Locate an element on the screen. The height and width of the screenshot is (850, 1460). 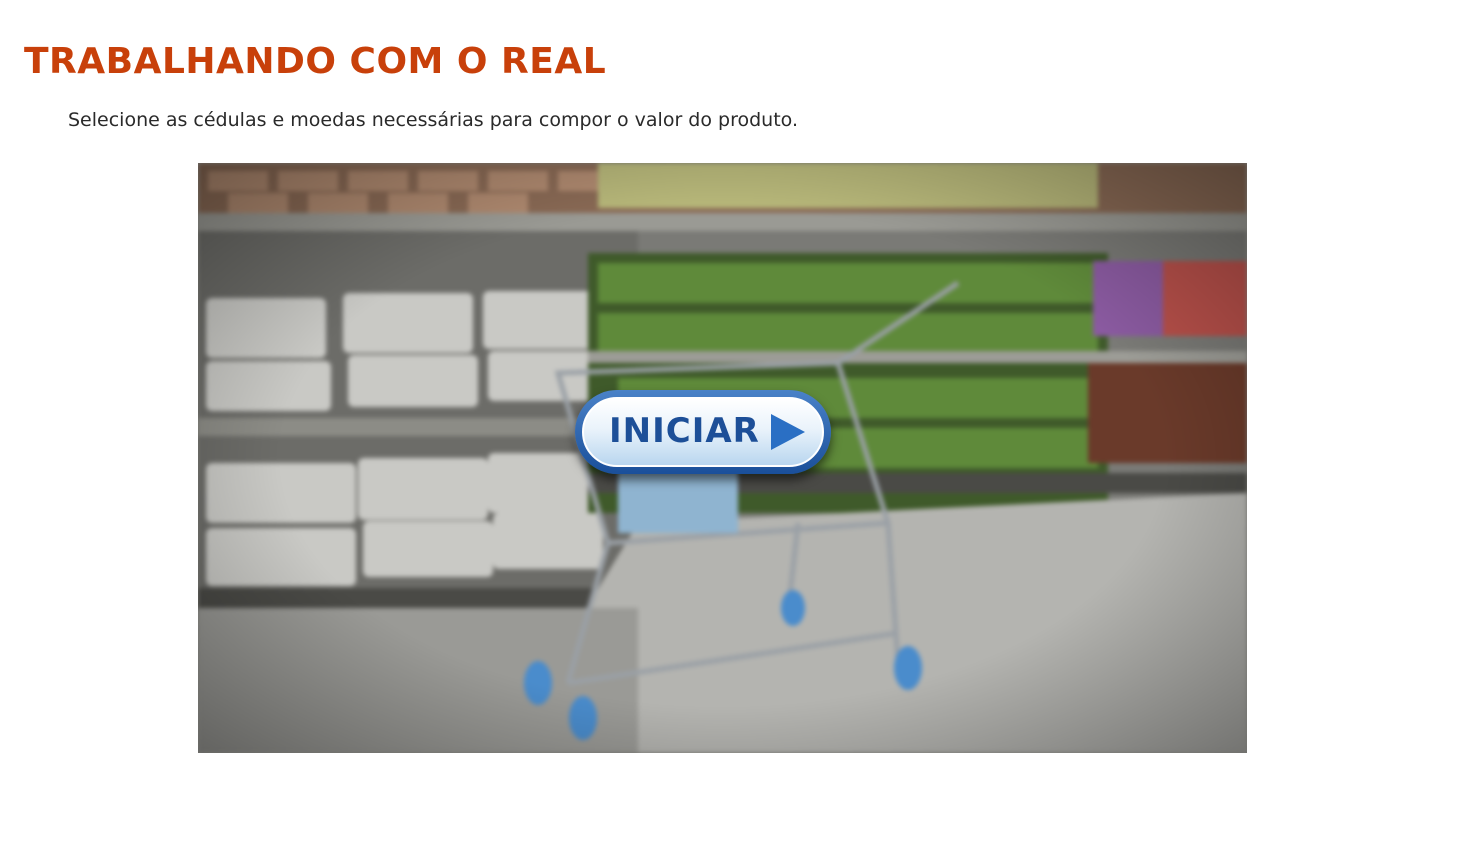
page-title: TRABALHANDO COM O REAL is located at coordinates (315, 61).